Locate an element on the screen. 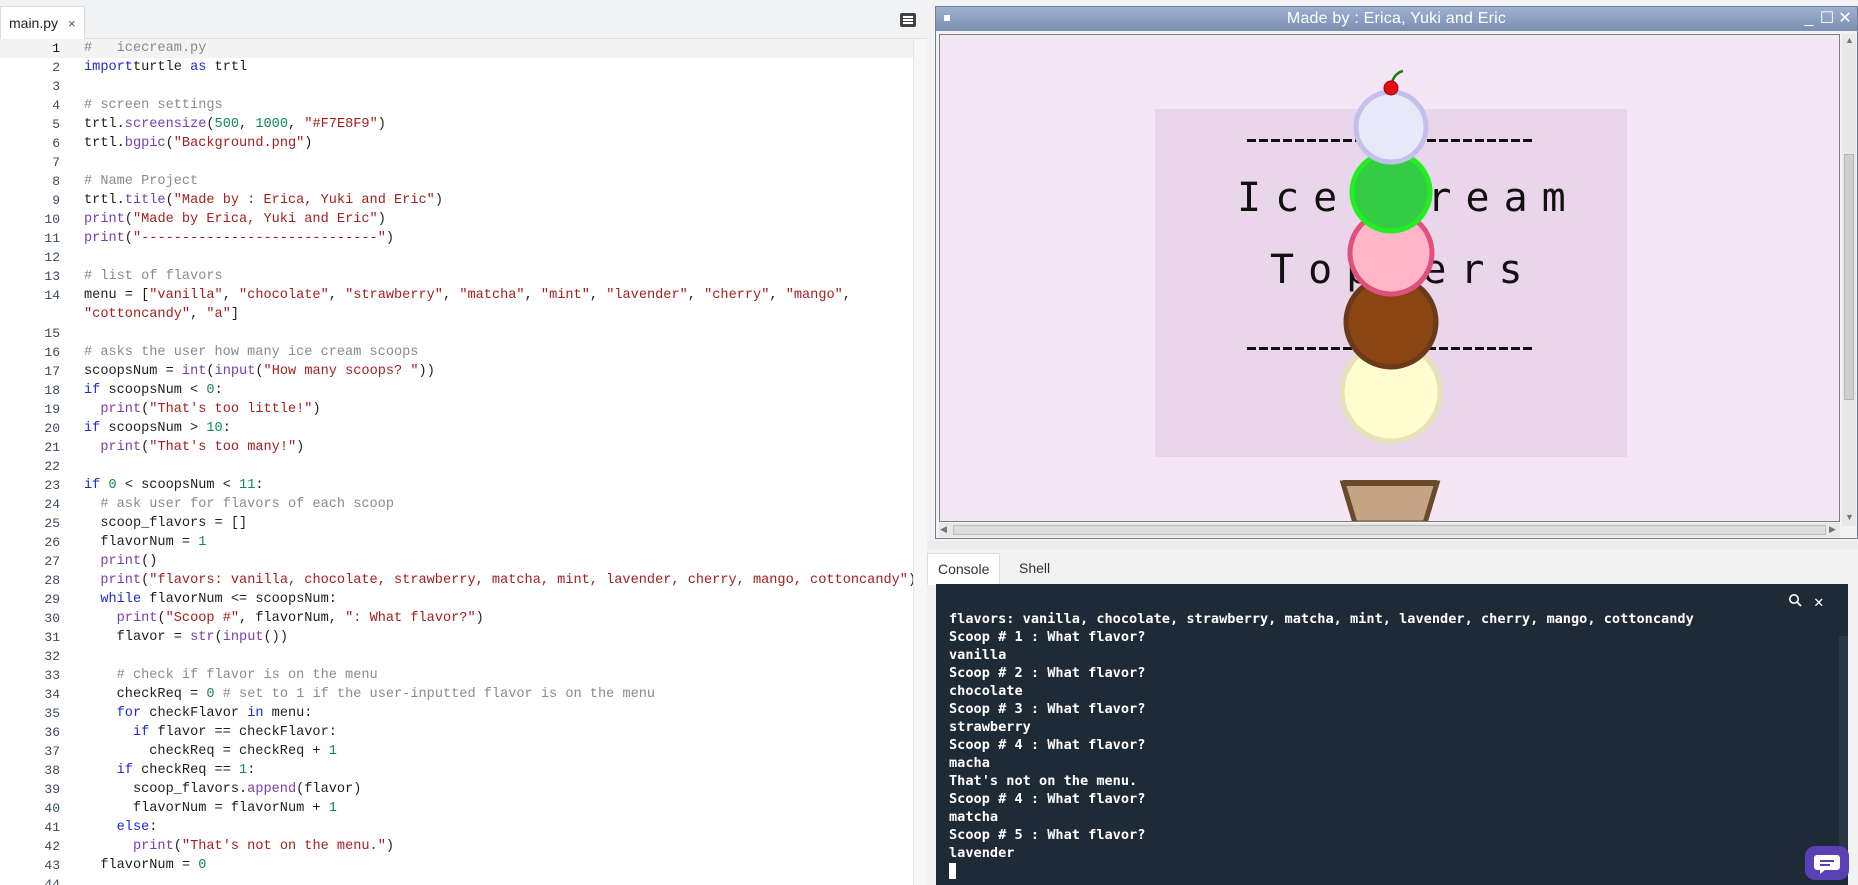  code-line: 33 # check if flavor is on the menu is located at coordinates (456, 675).